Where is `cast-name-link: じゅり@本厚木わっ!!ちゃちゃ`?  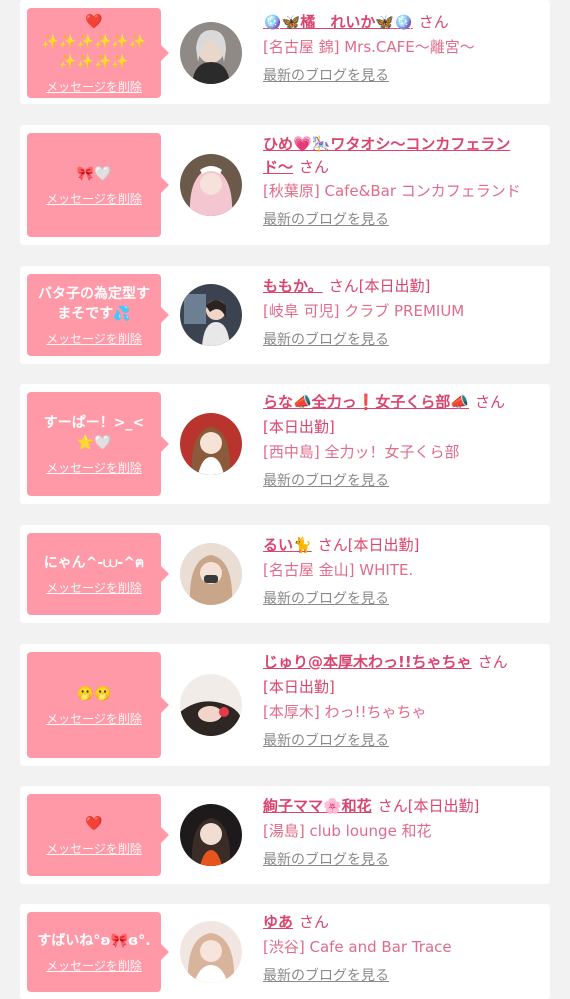
cast-name-link: じゅり@本厚木わっ!!ちゃちゃ is located at coordinates (367, 662).